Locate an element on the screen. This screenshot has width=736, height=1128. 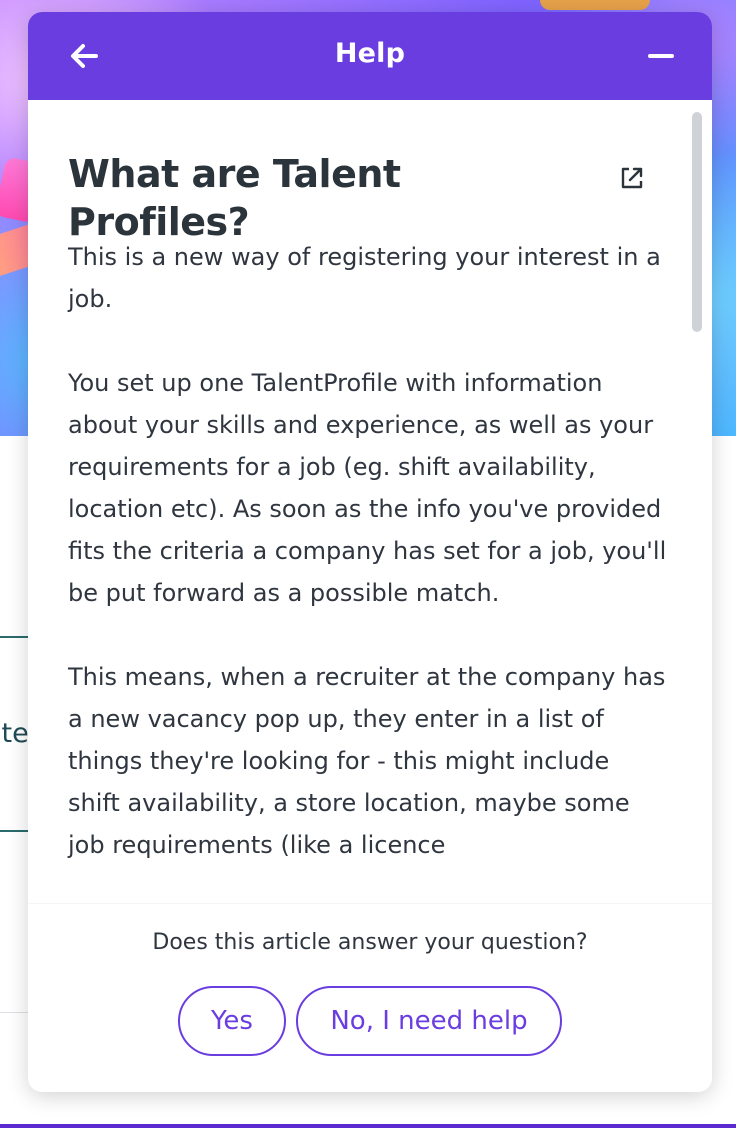
minimize-button is located at coordinates (661, 56).